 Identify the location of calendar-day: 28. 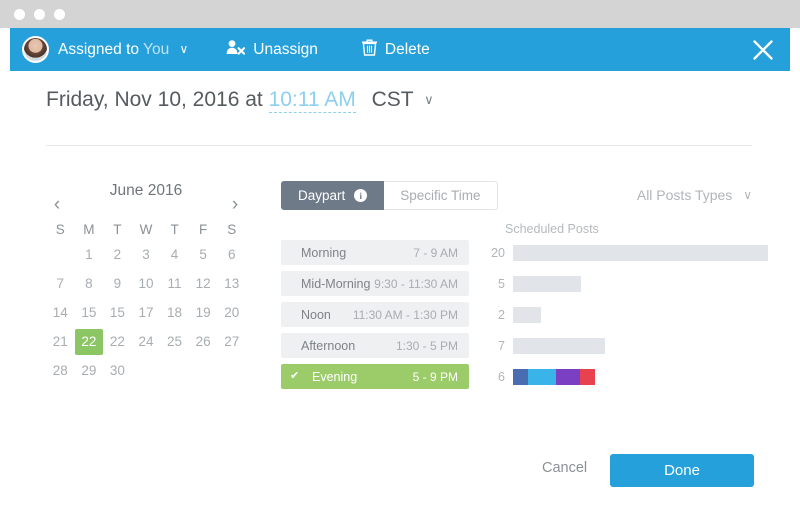
(60, 371).